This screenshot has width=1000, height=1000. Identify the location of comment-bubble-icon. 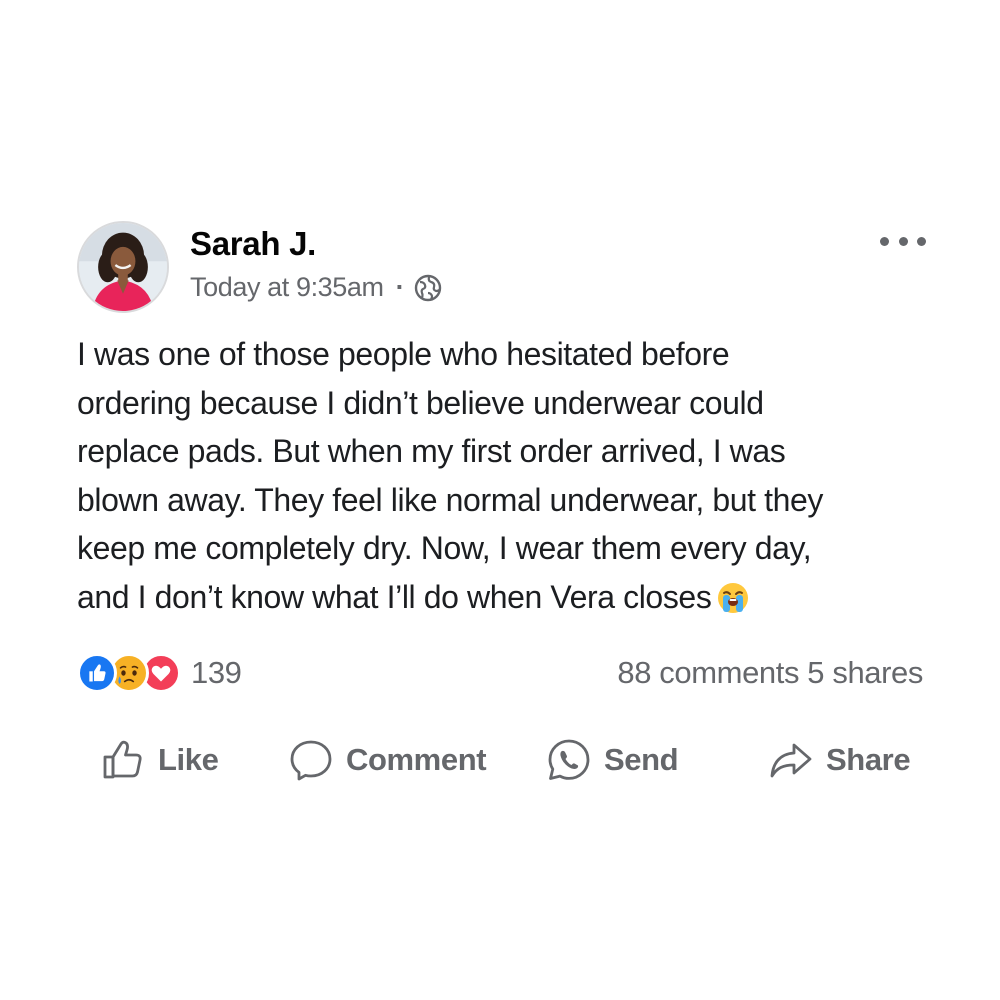
(311, 760).